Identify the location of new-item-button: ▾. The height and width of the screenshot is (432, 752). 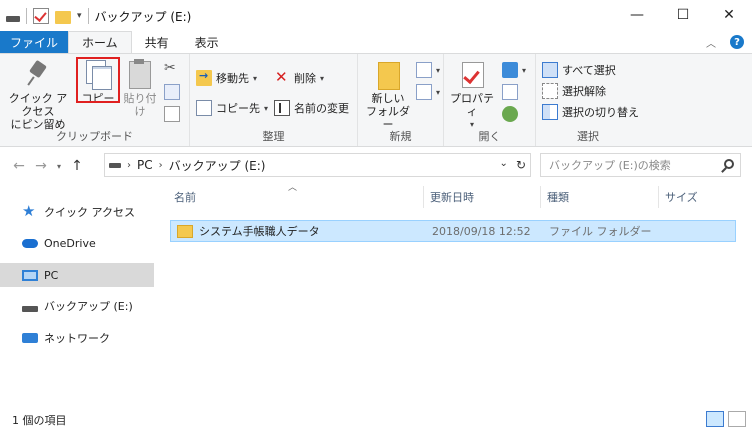
(428, 70).